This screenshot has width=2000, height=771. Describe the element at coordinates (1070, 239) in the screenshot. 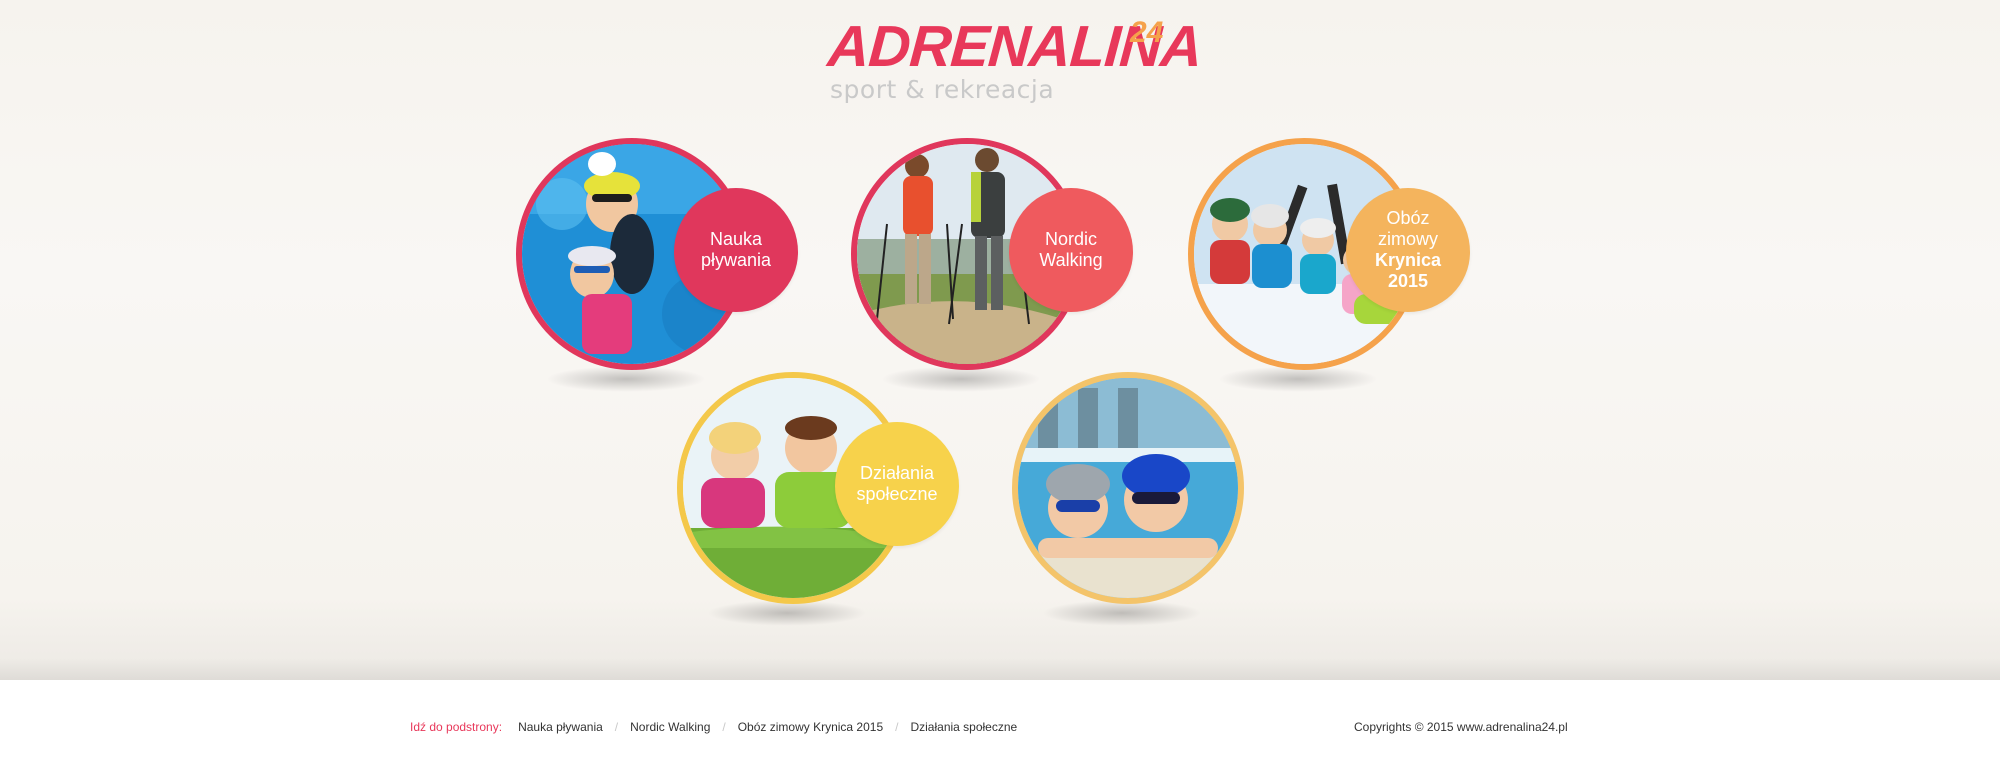

I see `tile-label-line: Nordic` at that location.